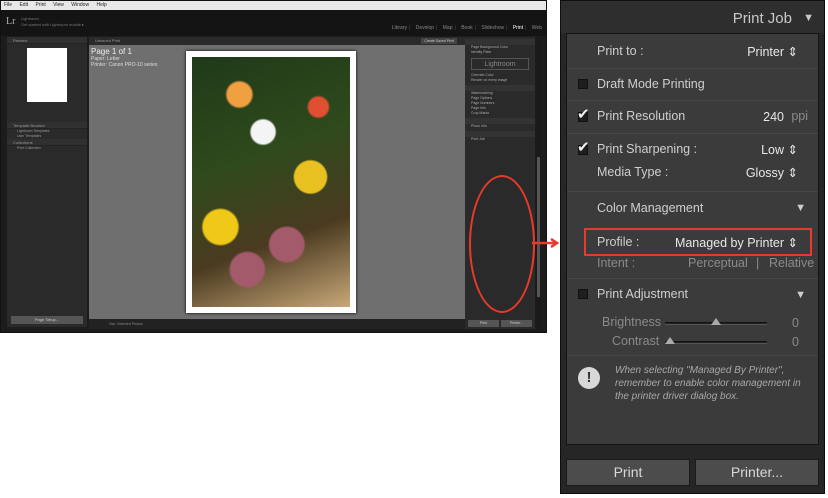  What do you see at coordinates (47, 75) in the screenshot?
I see `page-preview` at bounding box center [47, 75].